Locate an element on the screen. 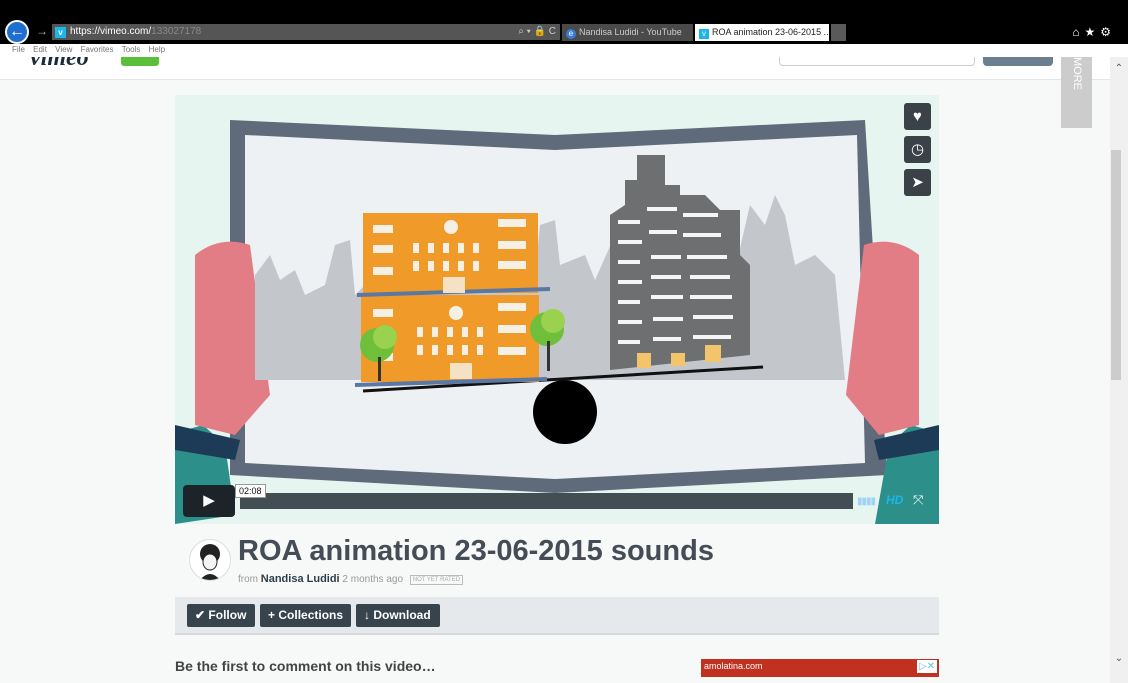 The height and width of the screenshot is (683, 1128). author-link: Nandisa Ludidi is located at coordinates (300, 579).